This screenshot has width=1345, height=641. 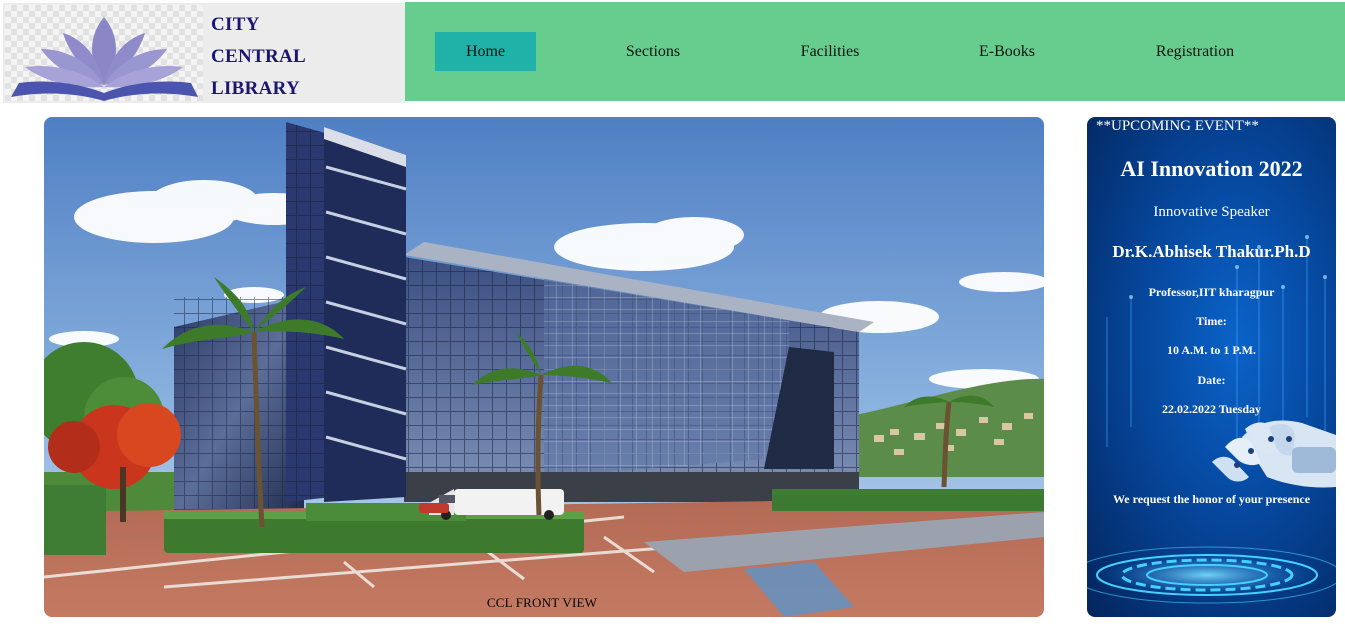 I want to click on brand-line-central: CENTRAL, so click(x=259, y=56).